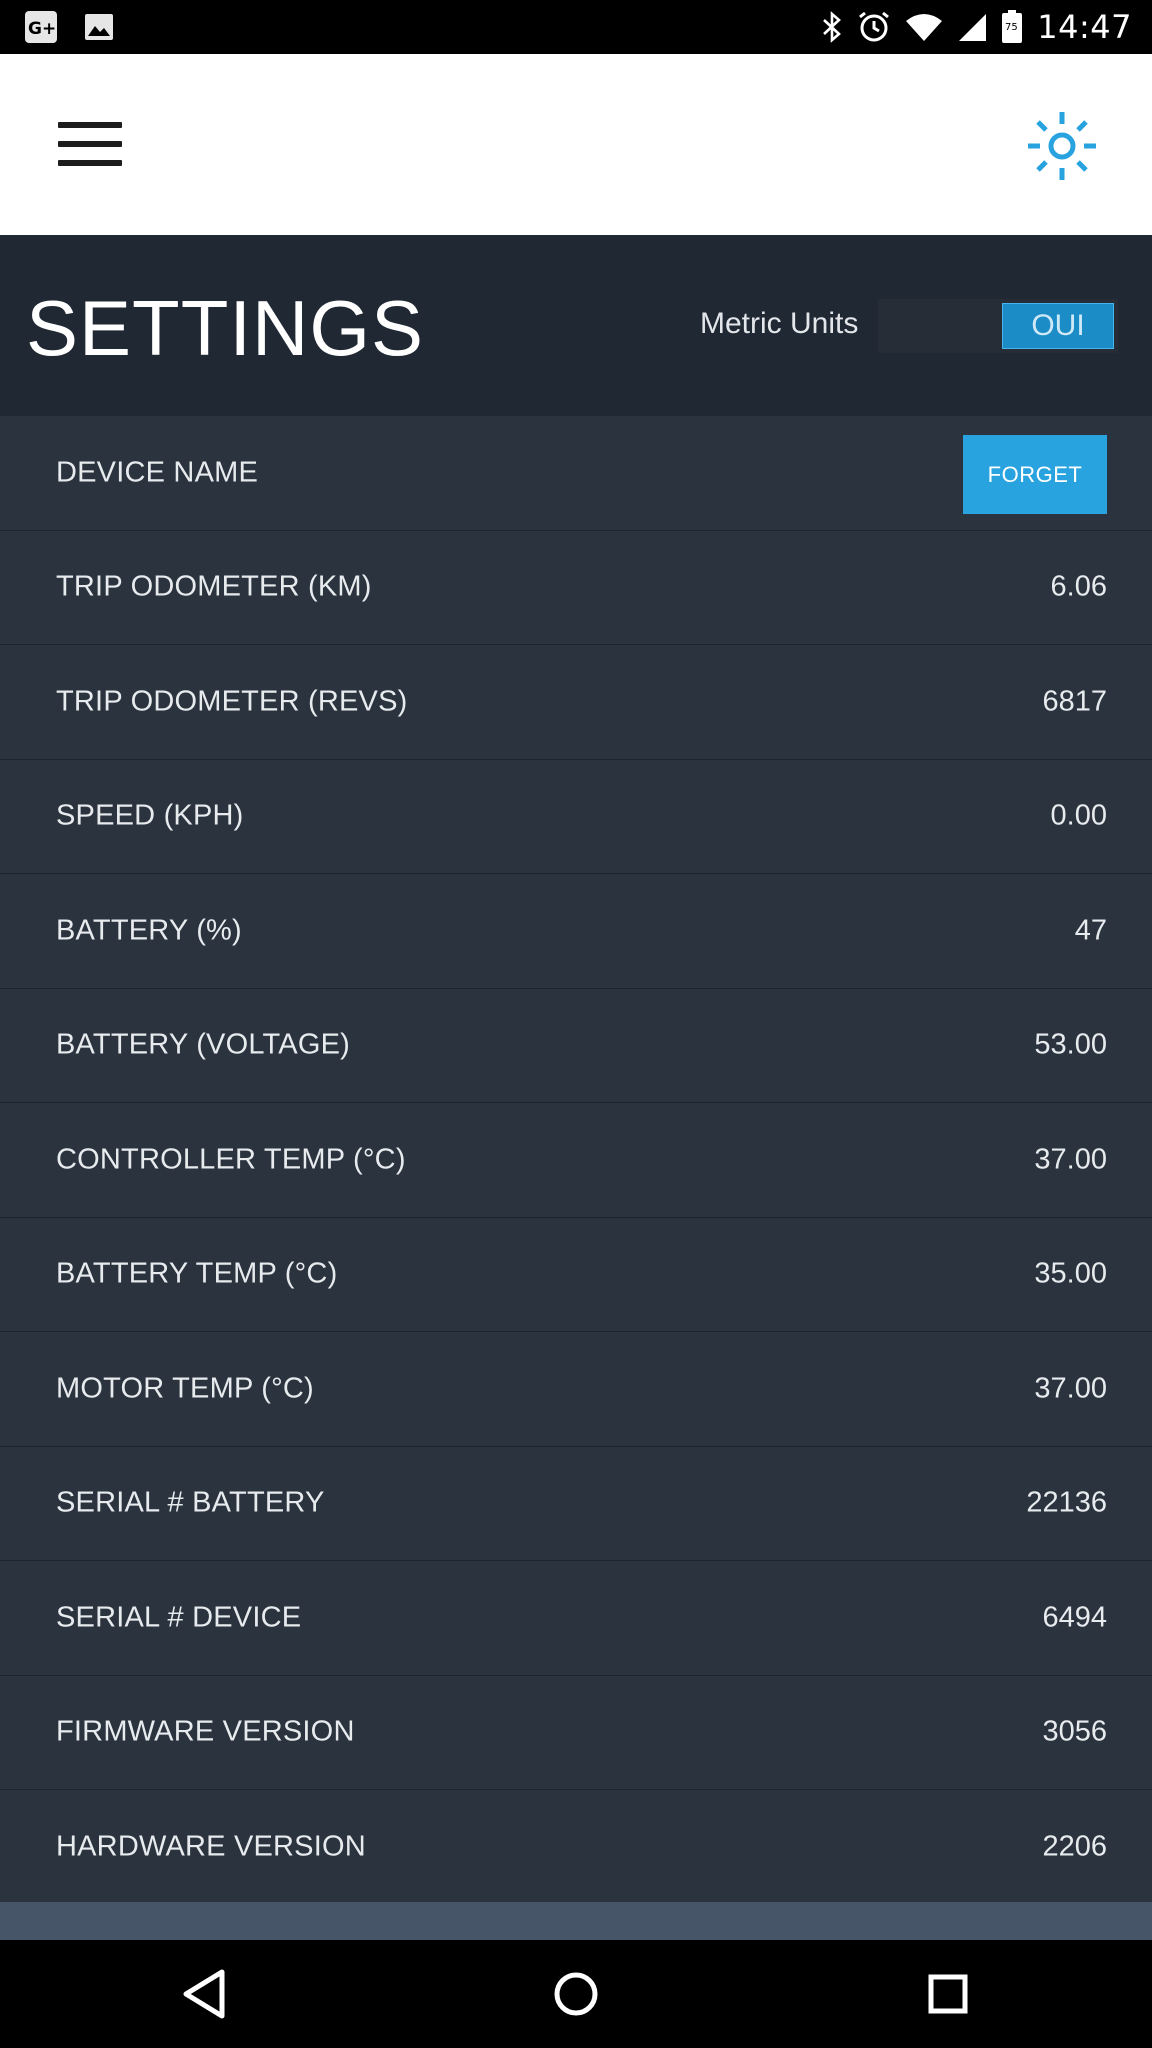 This screenshot has width=1152, height=2048. What do you see at coordinates (972, 27) in the screenshot?
I see `signal-icon` at bounding box center [972, 27].